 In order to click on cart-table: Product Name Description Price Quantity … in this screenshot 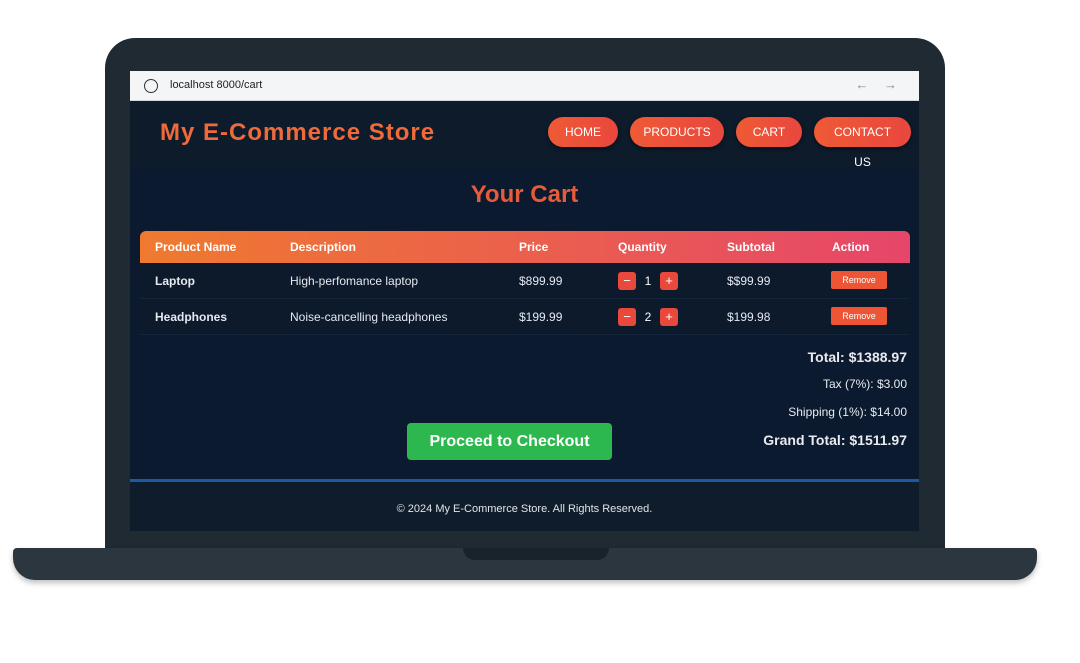, I will do `click(525, 283)`.